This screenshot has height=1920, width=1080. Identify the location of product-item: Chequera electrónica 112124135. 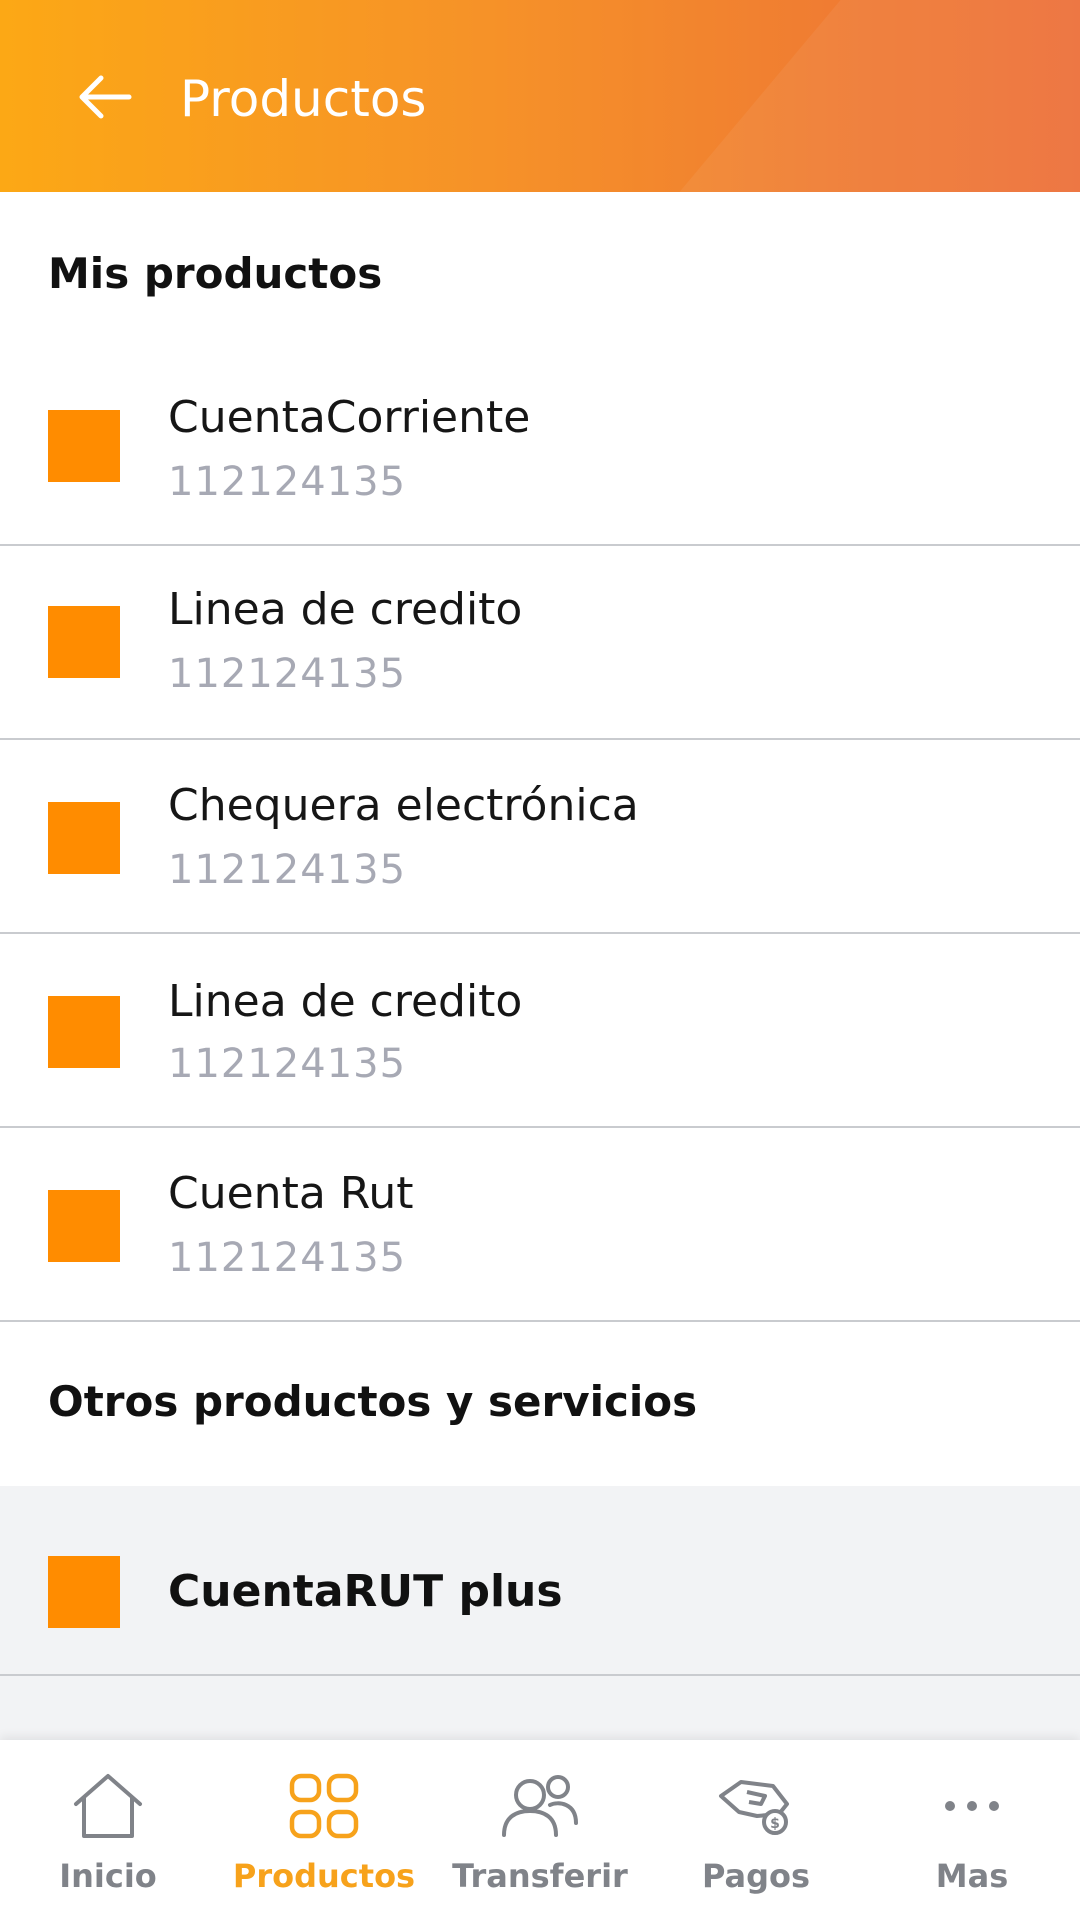
(540, 837).